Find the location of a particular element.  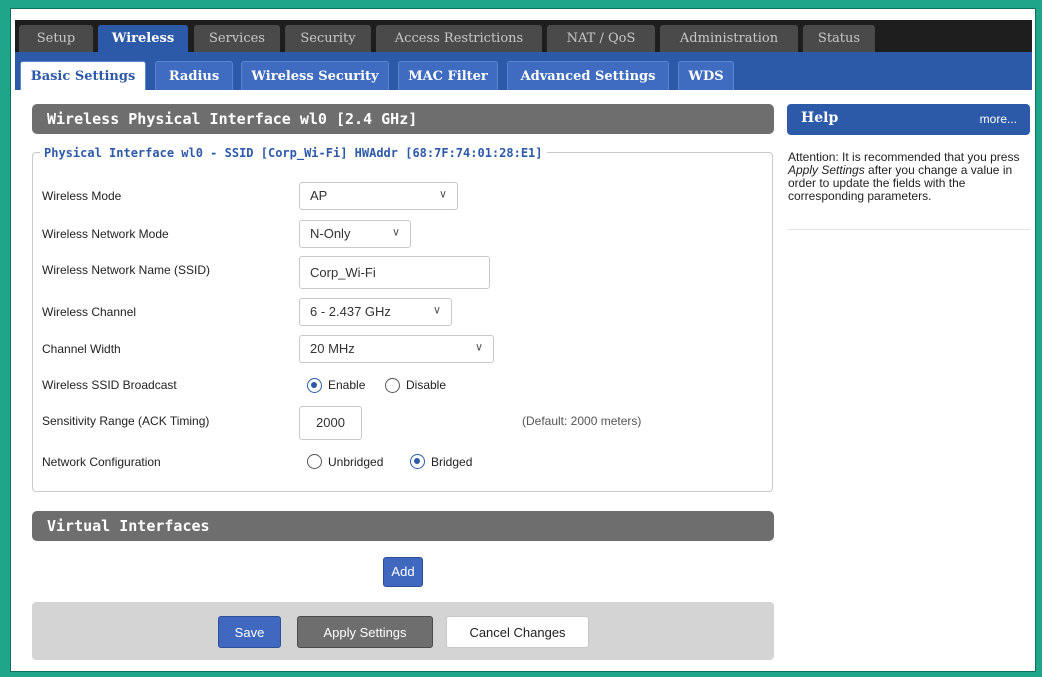

wireless-mode-value: AP is located at coordinates (319, 195).